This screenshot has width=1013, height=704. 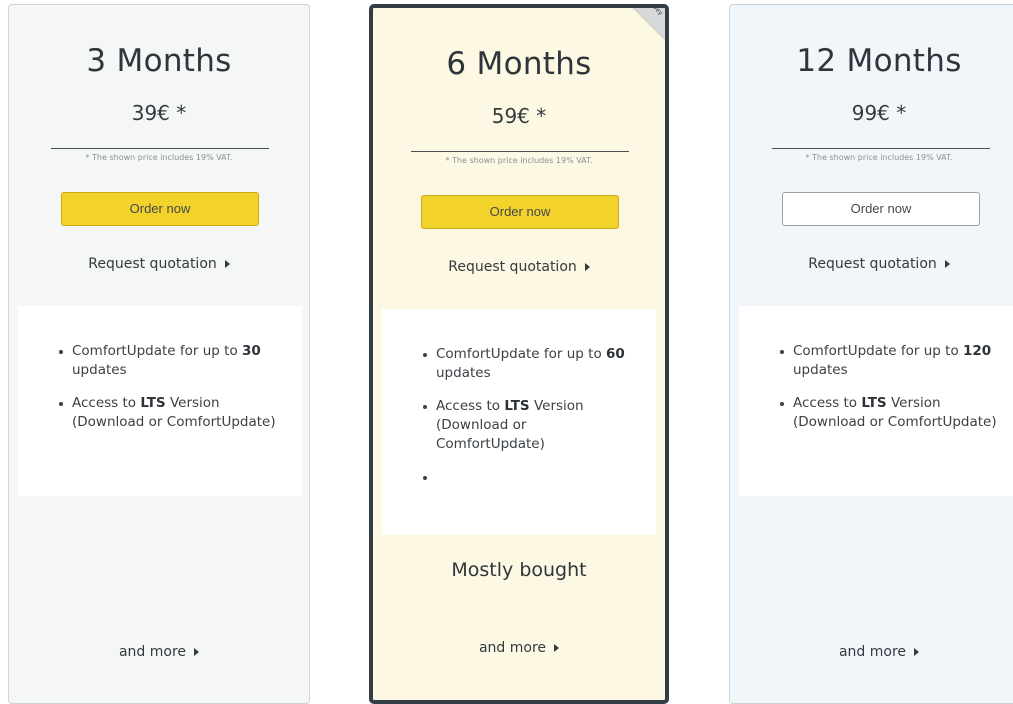 I want to click on plan-price: 99€ *, so click(x=879, y=113).